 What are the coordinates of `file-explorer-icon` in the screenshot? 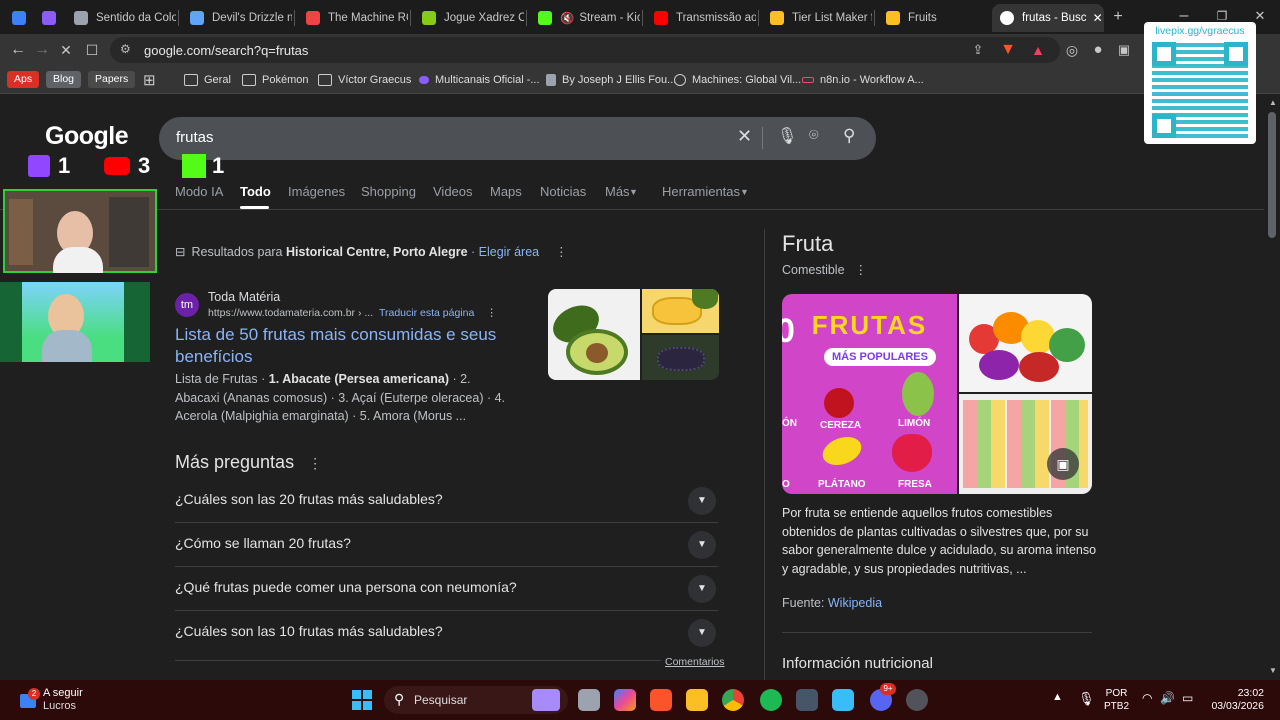 It's located at (697, 700).